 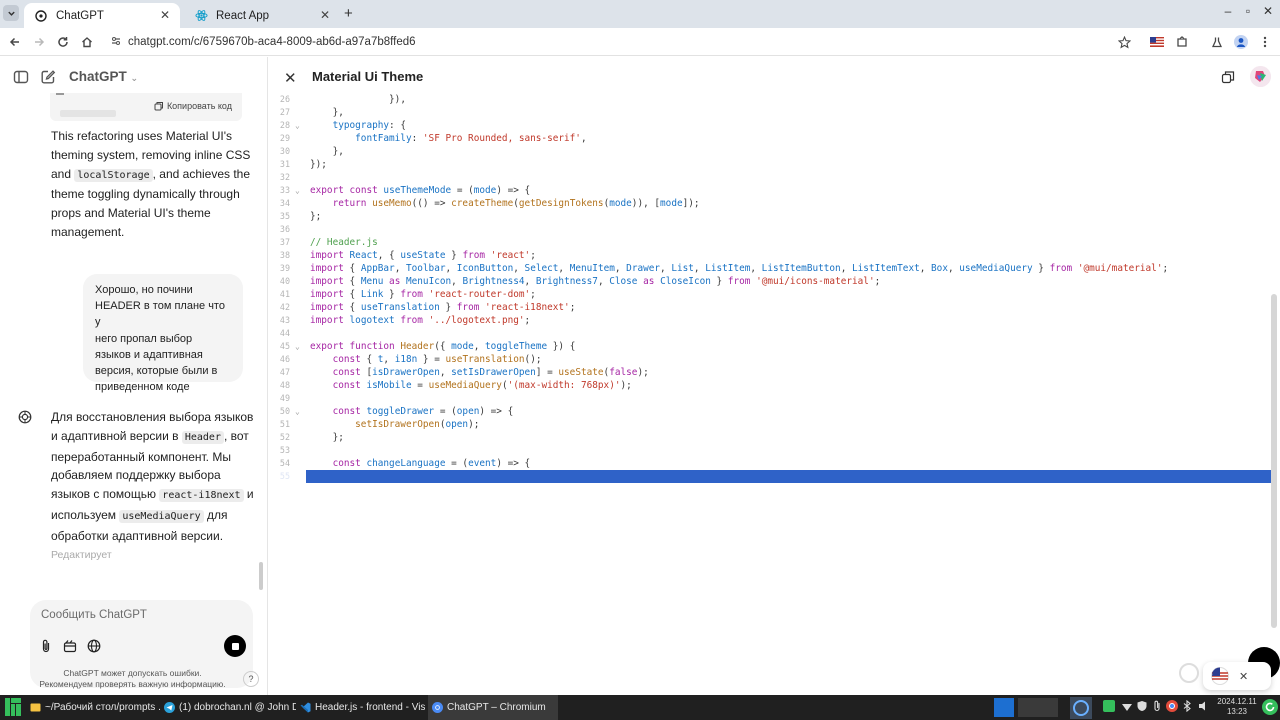 I want to click on new-chat-icon, so click(x=48, y=77).